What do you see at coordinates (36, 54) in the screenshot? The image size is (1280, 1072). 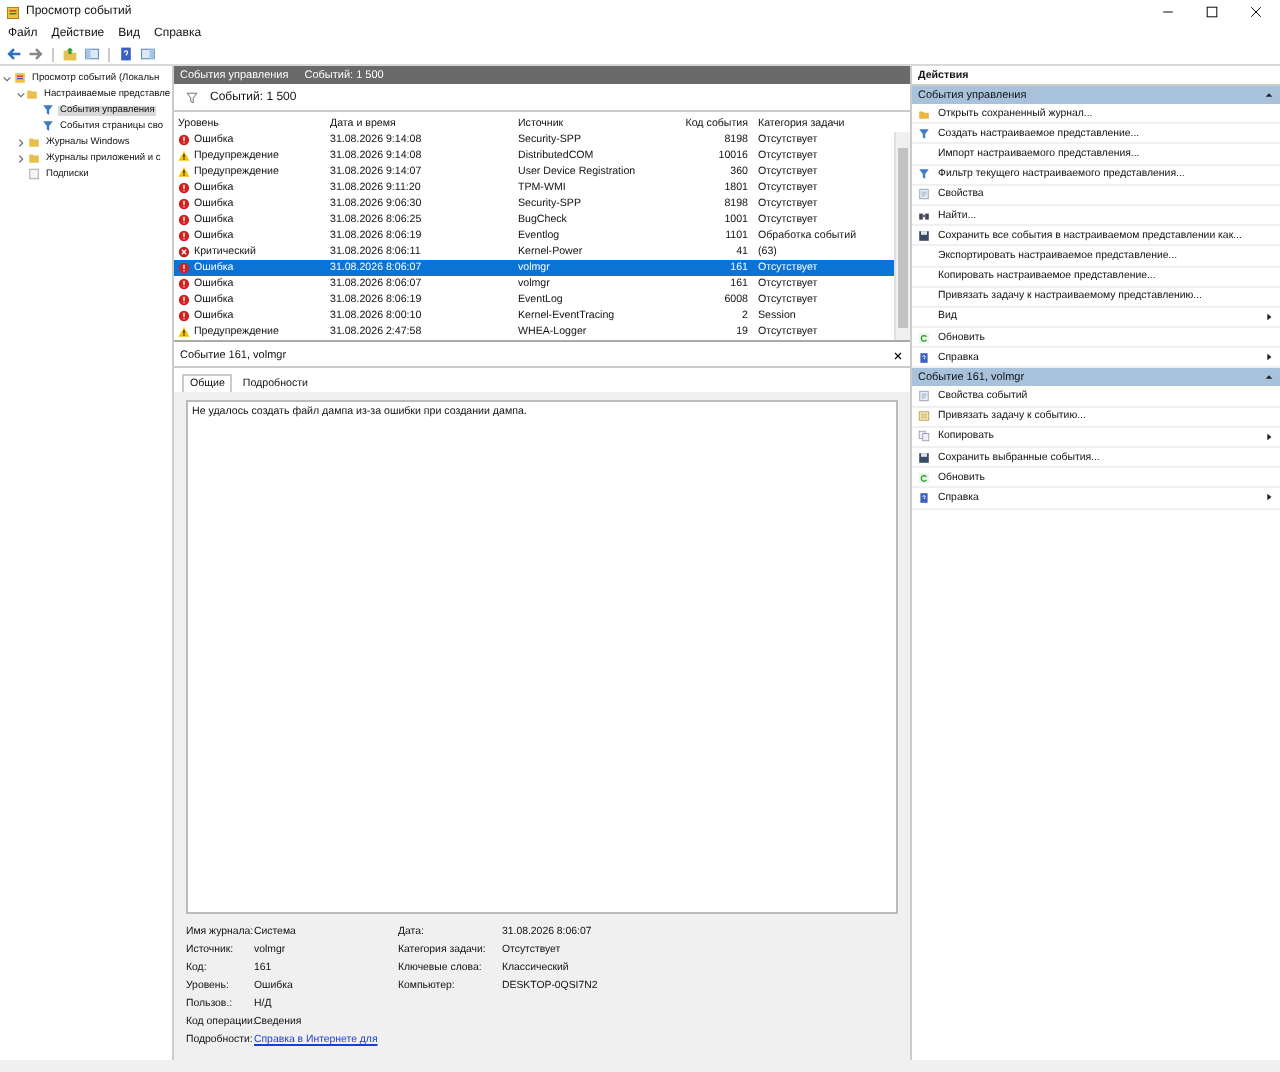 I see `forward-arrow-icon` at bounding box center [36, 54].